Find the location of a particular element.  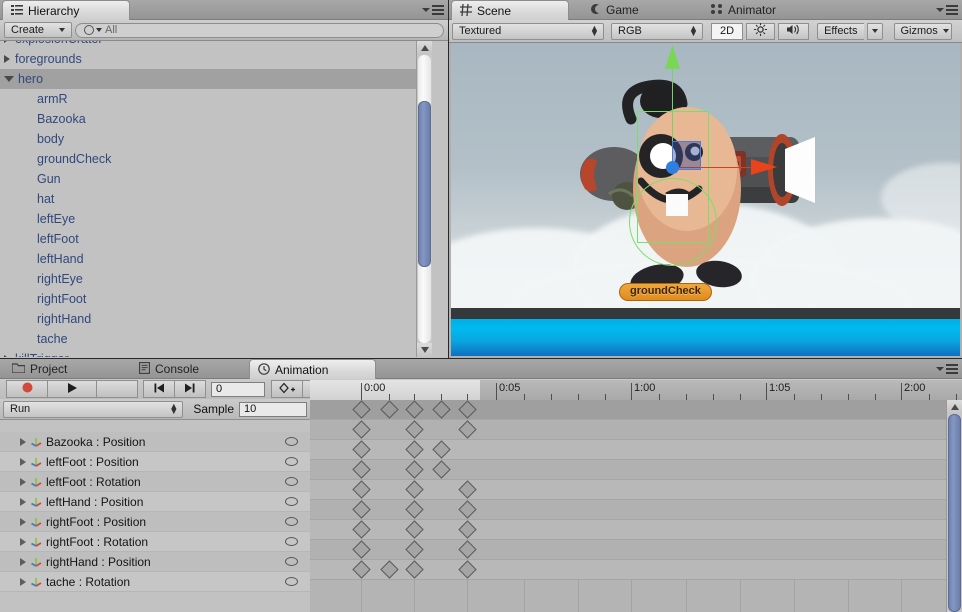

next-keyframe-button is located at coordinates (190, 389).